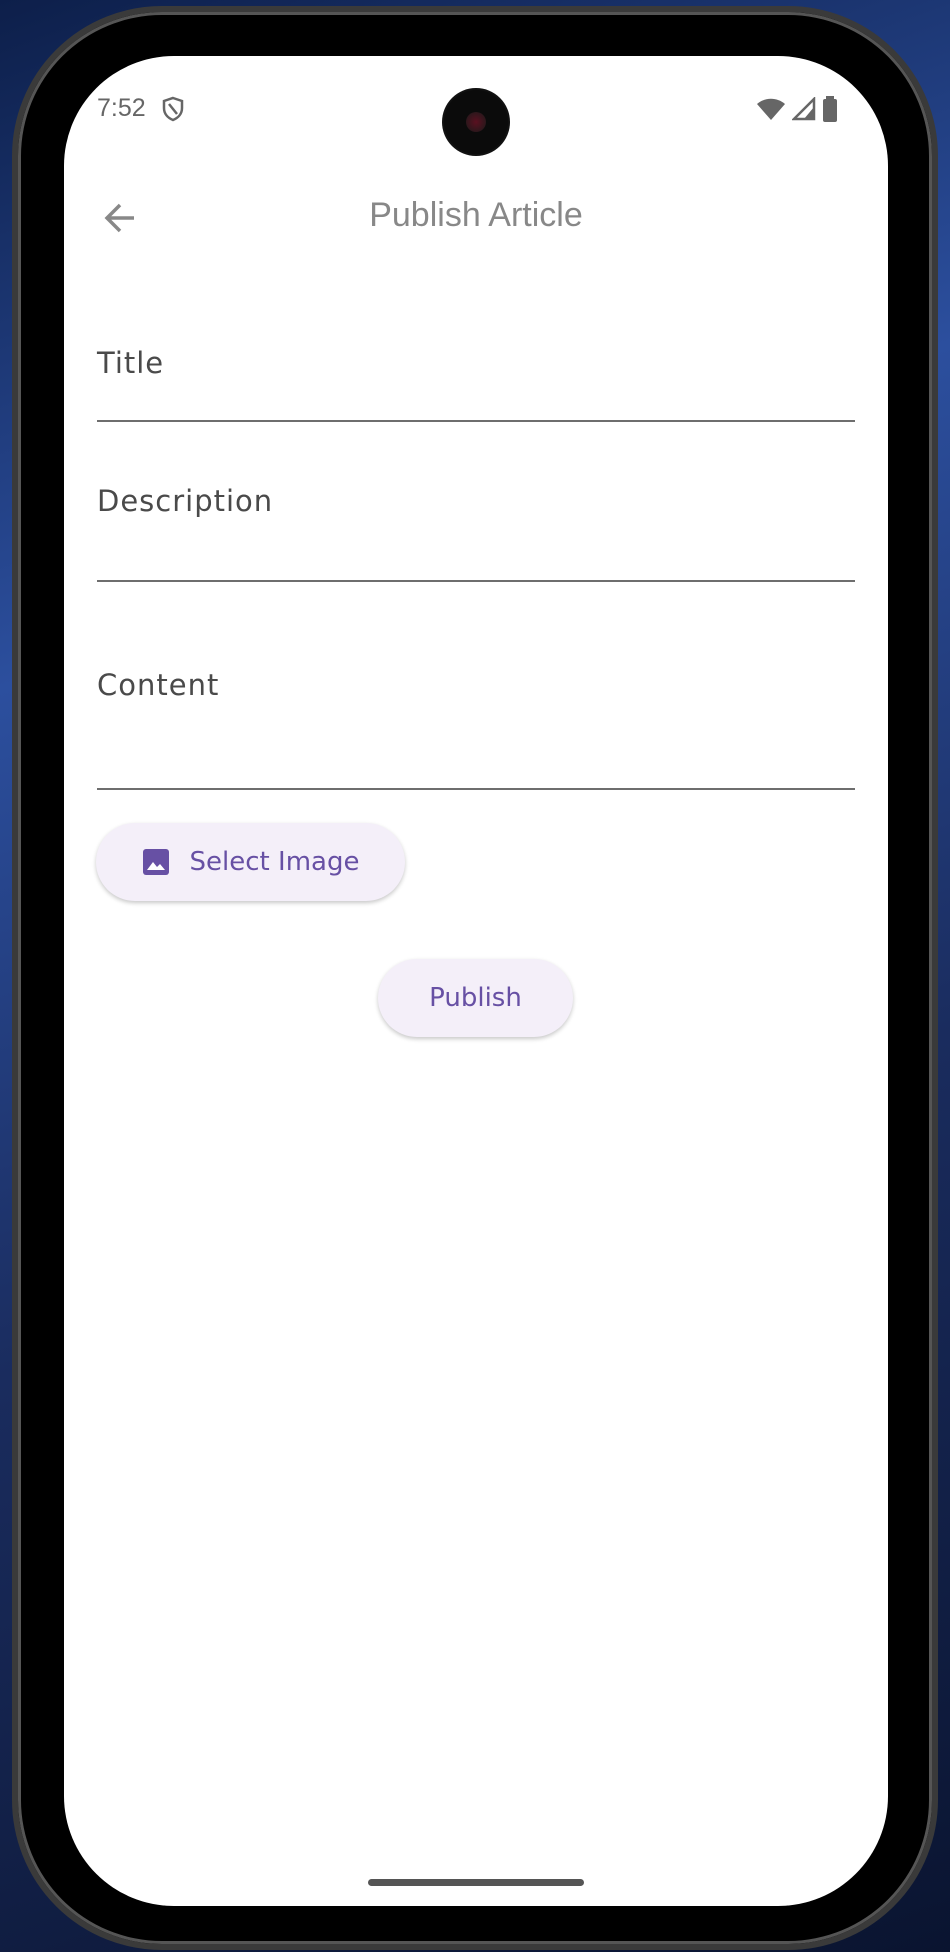 This screenshot has width=950, height=1952. Describe the element at coordinates (121, 108) in the screenshot. I see `status-time: 7:52` at that location.